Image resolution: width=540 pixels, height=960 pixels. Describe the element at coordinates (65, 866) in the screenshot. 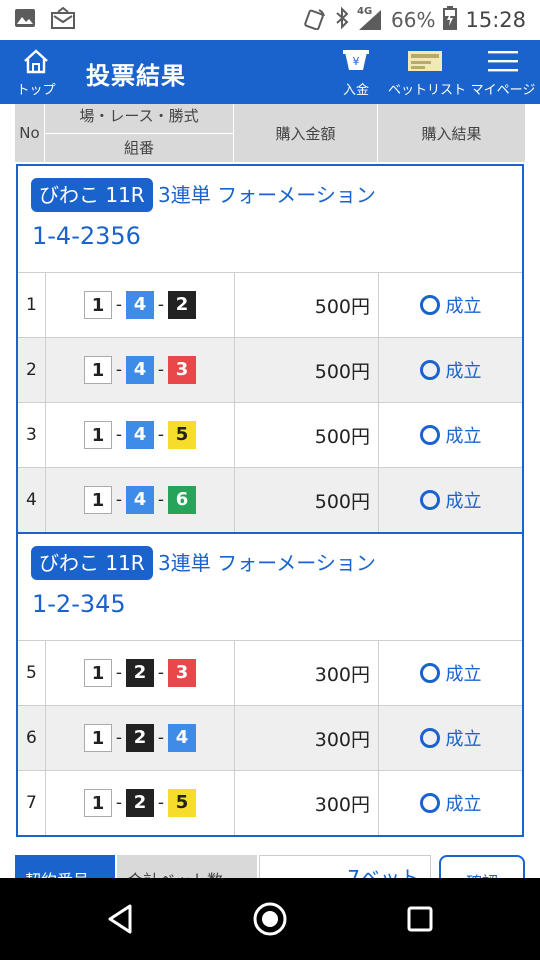

I see `receipt-label: 契約番号` at that location.